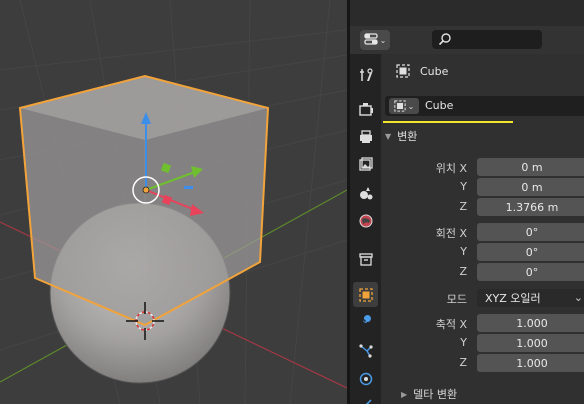 The height and width of the screenshot is (404, 584). What do you see at coordinates (435, 394) in the screenshot?
I see `delta-transform-title: 델타 변환` at bounding box center [435, 394].